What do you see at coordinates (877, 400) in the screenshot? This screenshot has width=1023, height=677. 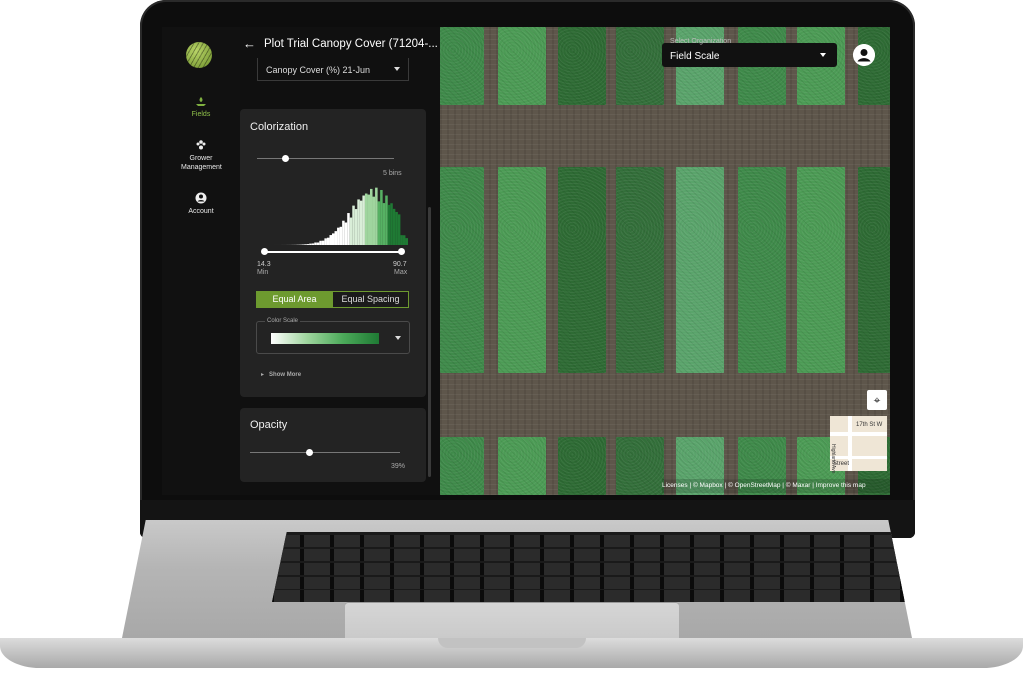 I see `locate-icon: ⌖` at bounding box center [877, 400].